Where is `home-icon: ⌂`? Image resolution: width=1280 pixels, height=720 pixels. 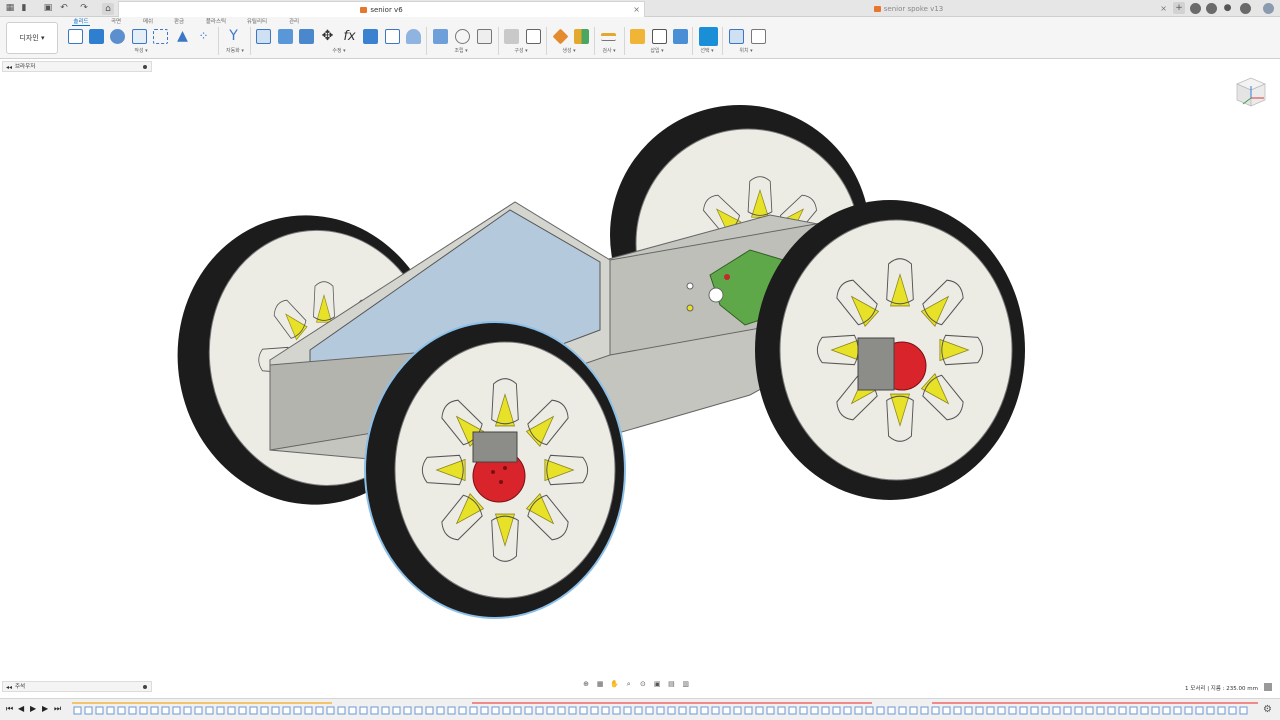
home-icon: ⌂ is located at coordinates (108, 9).